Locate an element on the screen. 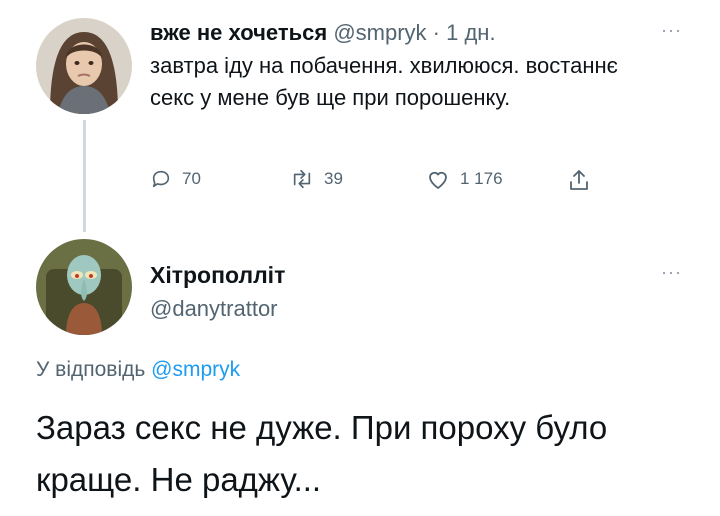 The width and height of the screenshot is (720, 516). replying-to-label: У відповідь is located at coordinates (94, 369).